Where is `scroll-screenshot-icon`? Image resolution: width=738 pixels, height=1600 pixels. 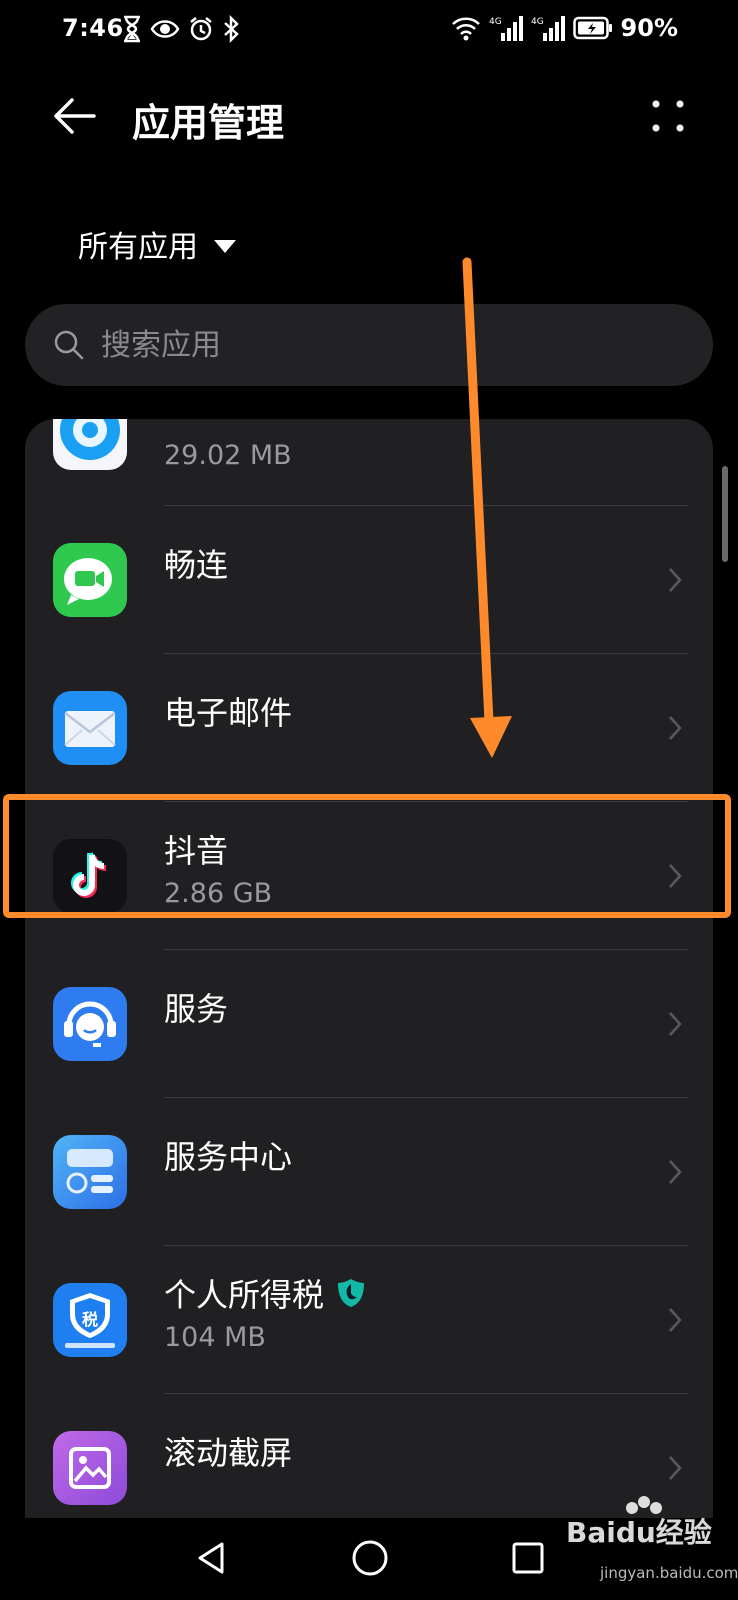 scroll-screenshot-icon is located at coordinates (90, 1468).